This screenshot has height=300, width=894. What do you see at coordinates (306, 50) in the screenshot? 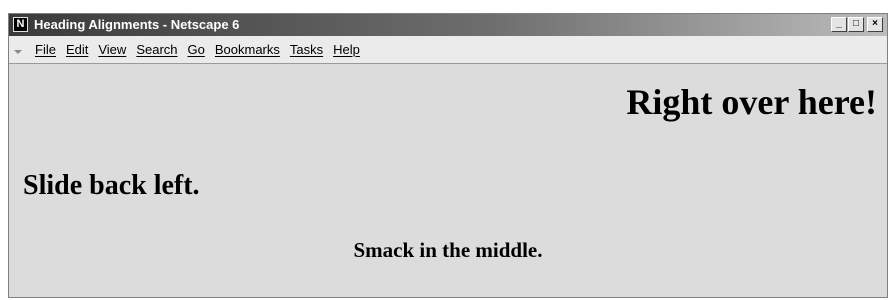
I see `menu-tasks: Tasks` at bounding box center [306, 50].